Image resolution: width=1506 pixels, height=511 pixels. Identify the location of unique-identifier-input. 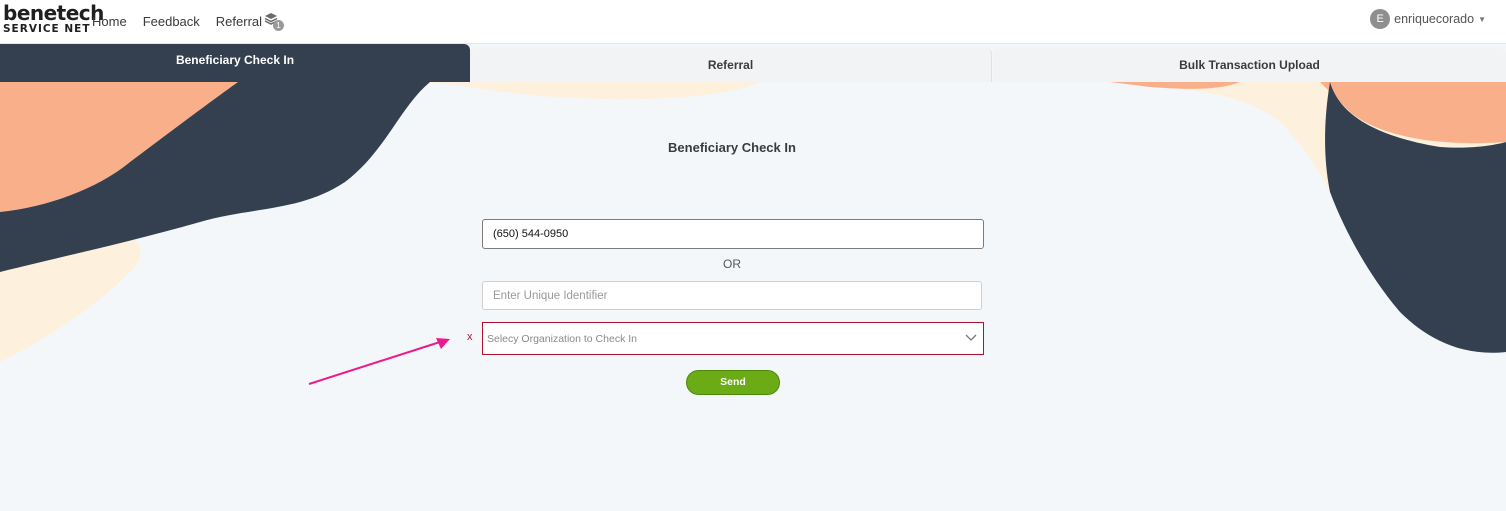
(732, 295).